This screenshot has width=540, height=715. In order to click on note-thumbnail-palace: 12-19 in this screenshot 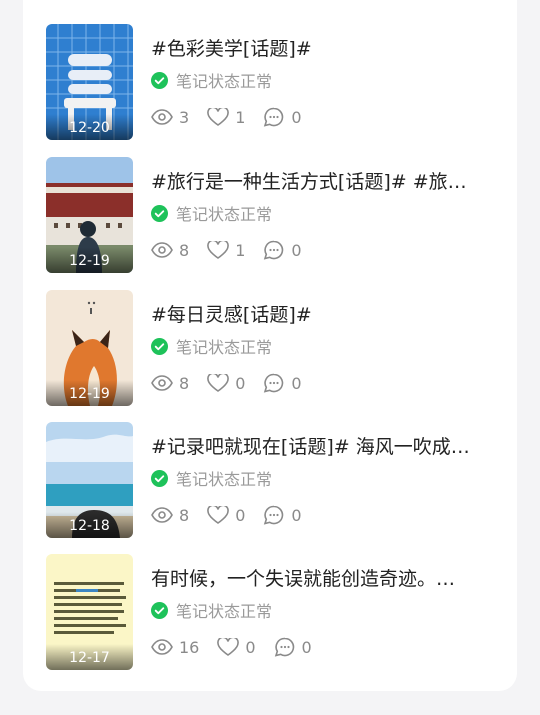, I will do `click(89, 215)`.